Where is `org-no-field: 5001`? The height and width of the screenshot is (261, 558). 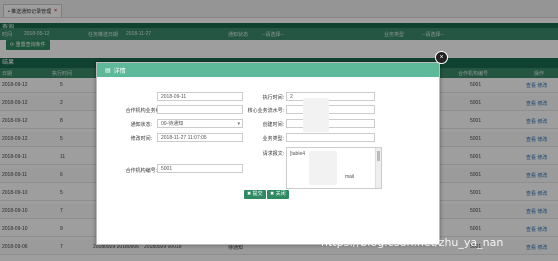
org-no-field: 5001 is located at coordinates (200, 168).